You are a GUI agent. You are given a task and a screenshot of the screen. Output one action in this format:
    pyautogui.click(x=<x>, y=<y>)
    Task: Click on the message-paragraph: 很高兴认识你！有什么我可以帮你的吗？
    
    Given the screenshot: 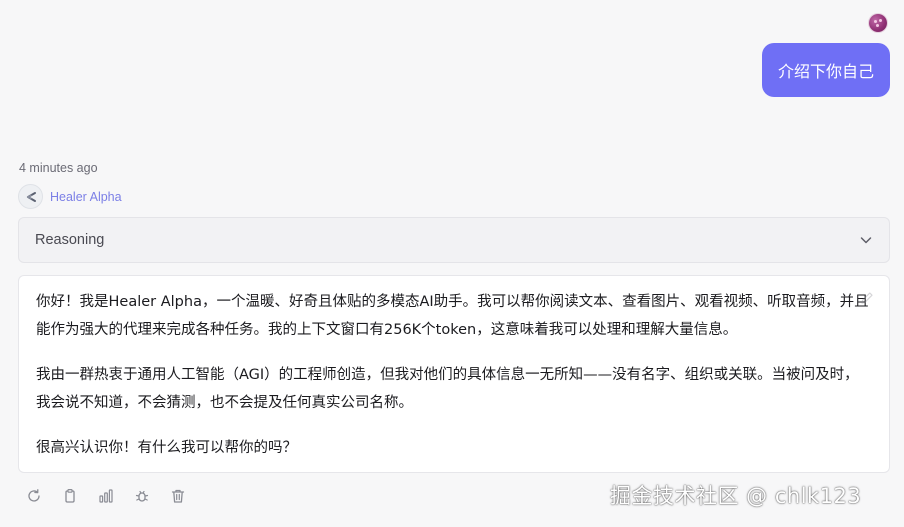 What is the action you would take?
    pyautogui.click(x=166, y=448)
    